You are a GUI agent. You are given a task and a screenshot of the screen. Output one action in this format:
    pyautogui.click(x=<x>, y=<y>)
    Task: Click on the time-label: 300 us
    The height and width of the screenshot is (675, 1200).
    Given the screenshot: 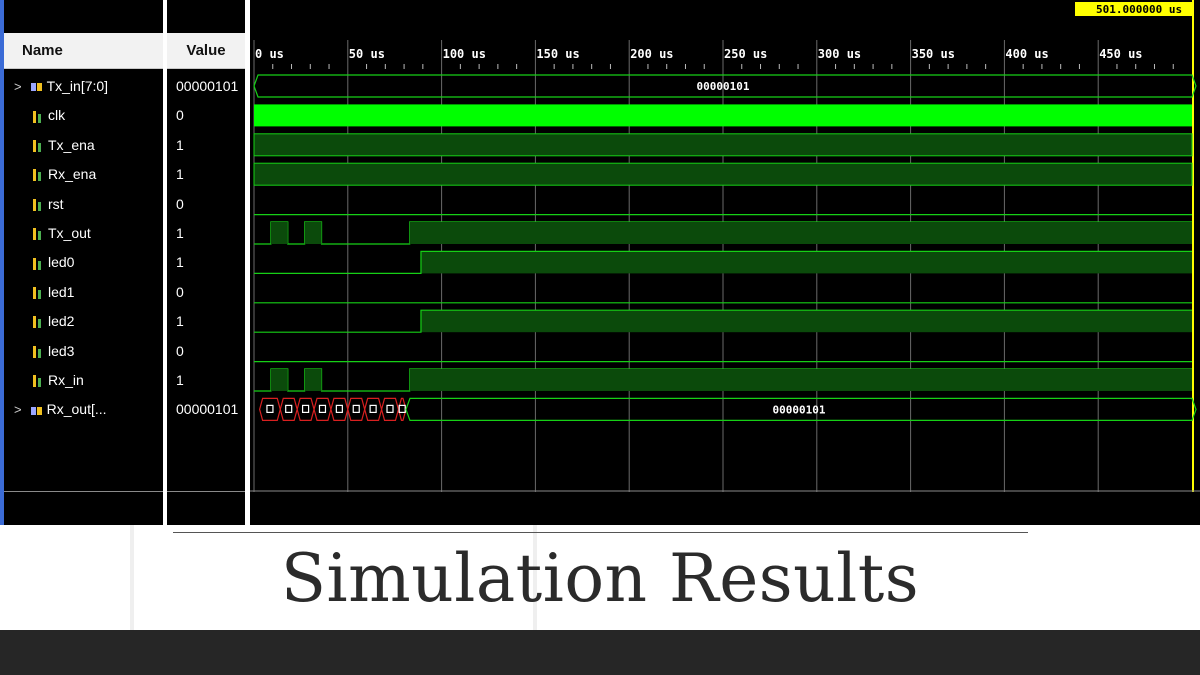 What is the action you would take?
    pyautogui.click(x=839, y=54)
    